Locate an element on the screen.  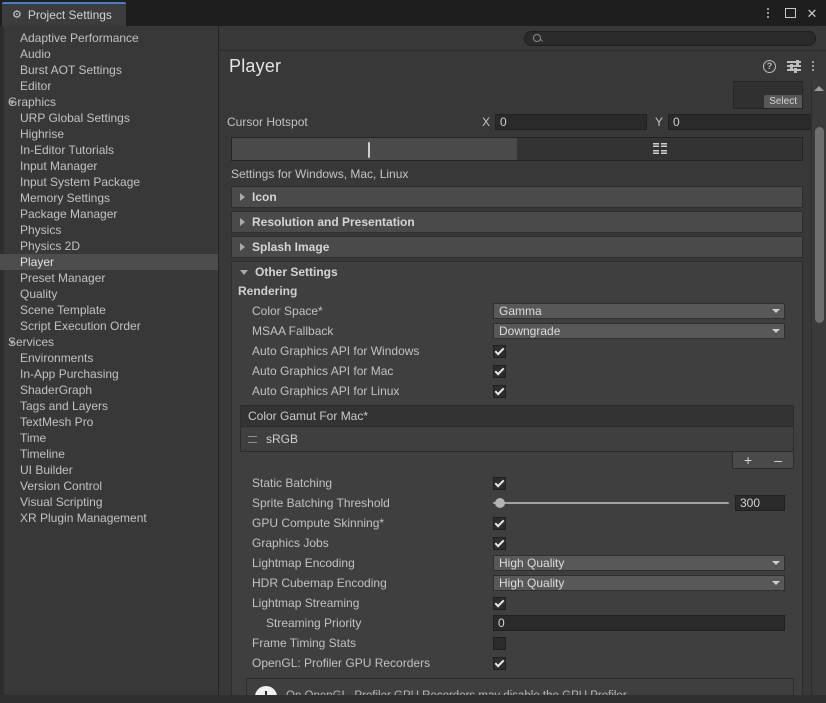
input-sprite-batching-threshold is located at coordinates (760, 503).